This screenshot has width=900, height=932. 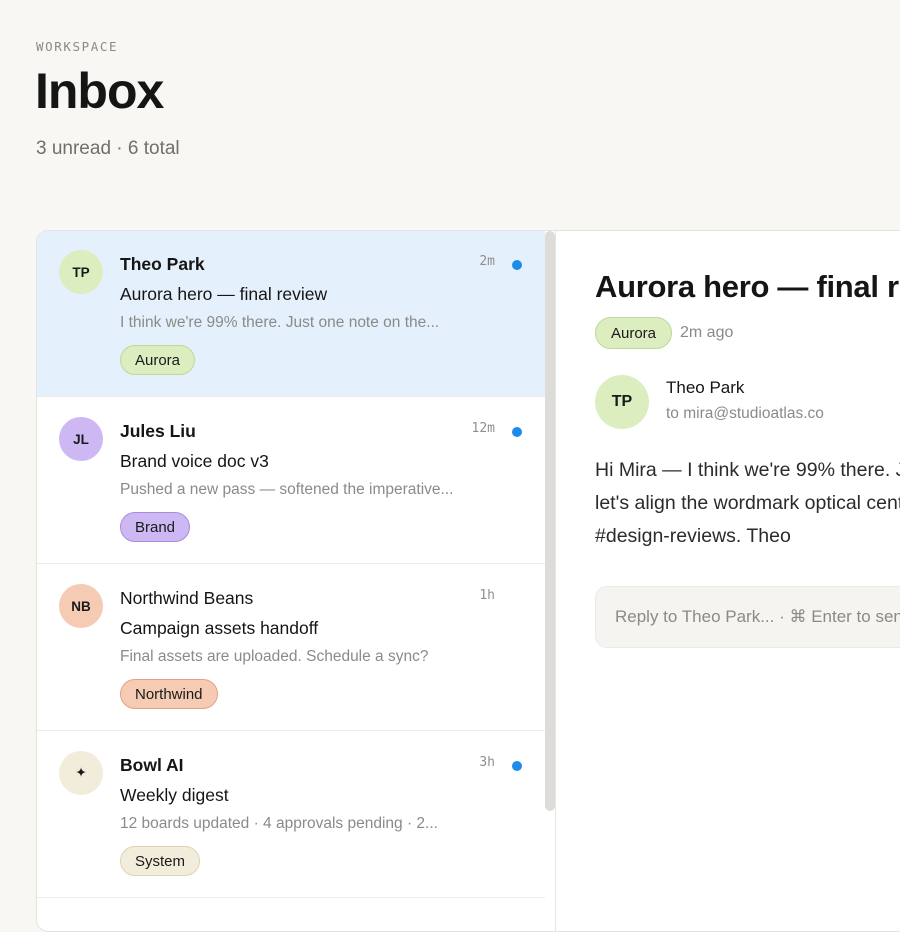 What do you see at coordinates (745, 413) in the screenshot?
I see `recipient-address: to mira@studioatlas.co` at bounding box center [745, 413].